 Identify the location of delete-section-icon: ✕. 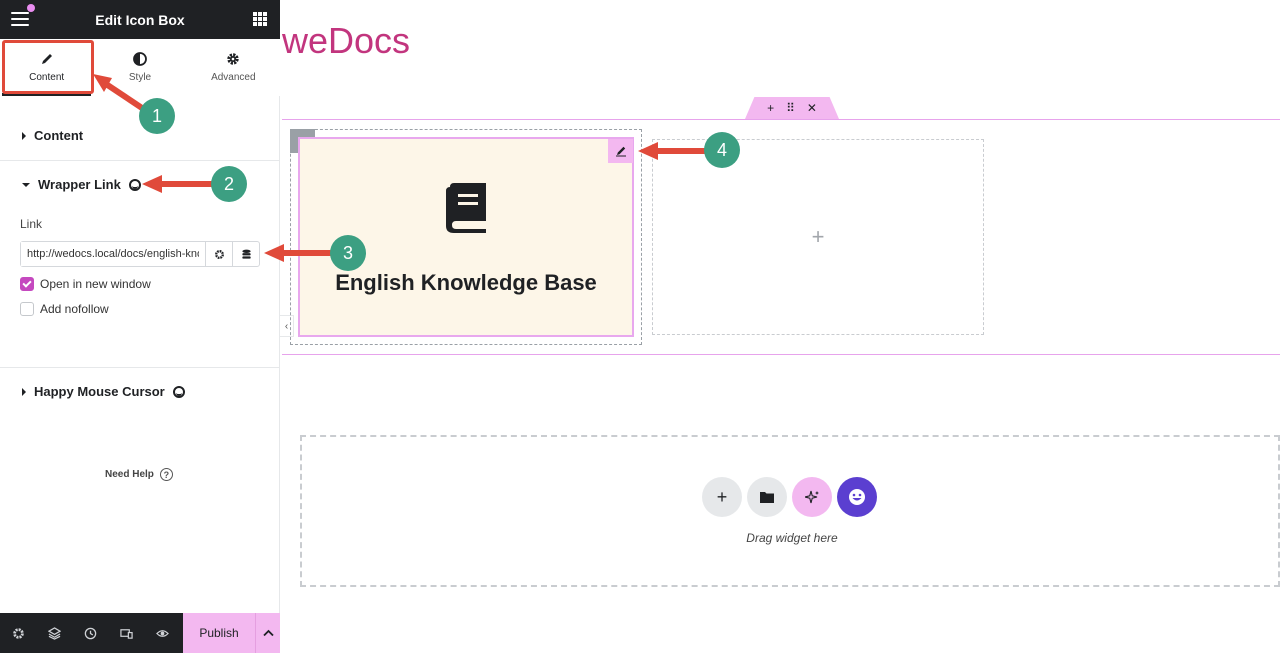
(812, 108).